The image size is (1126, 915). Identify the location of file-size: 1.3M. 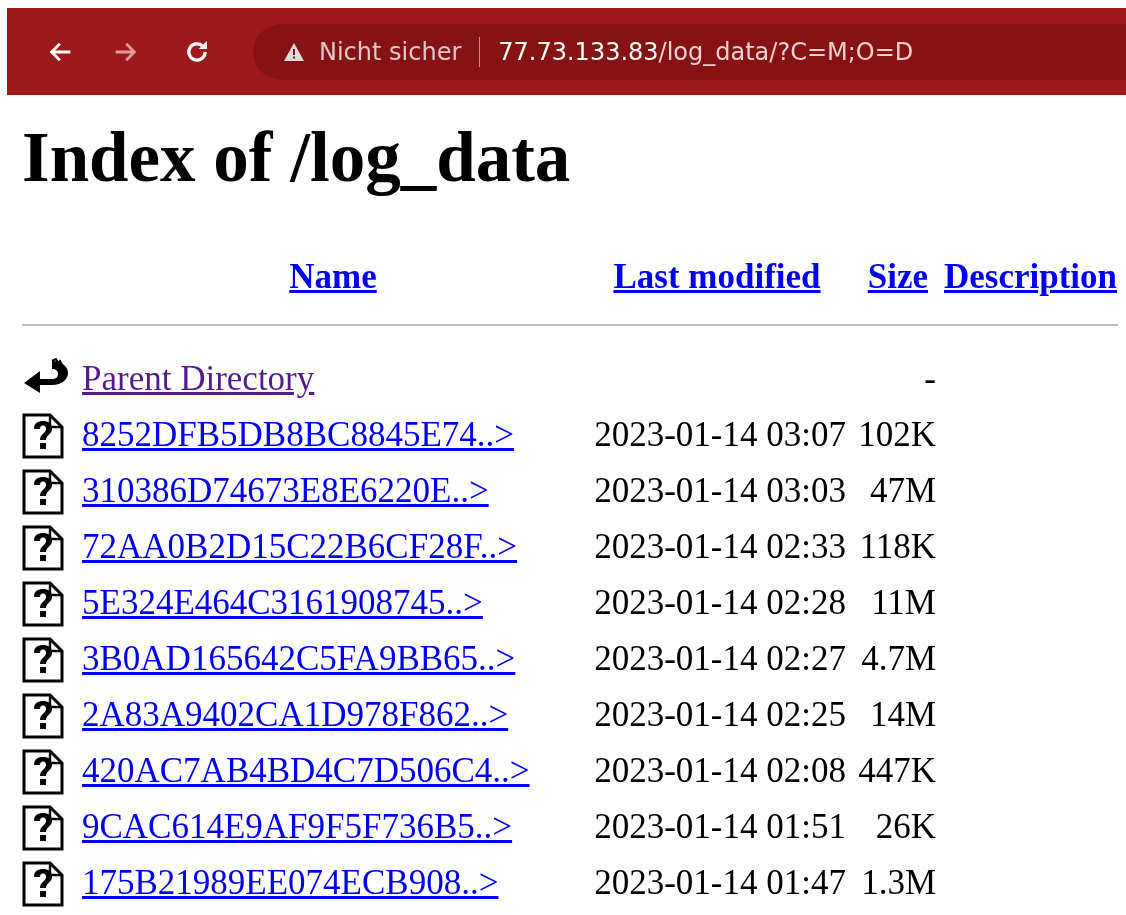
(898, 883).